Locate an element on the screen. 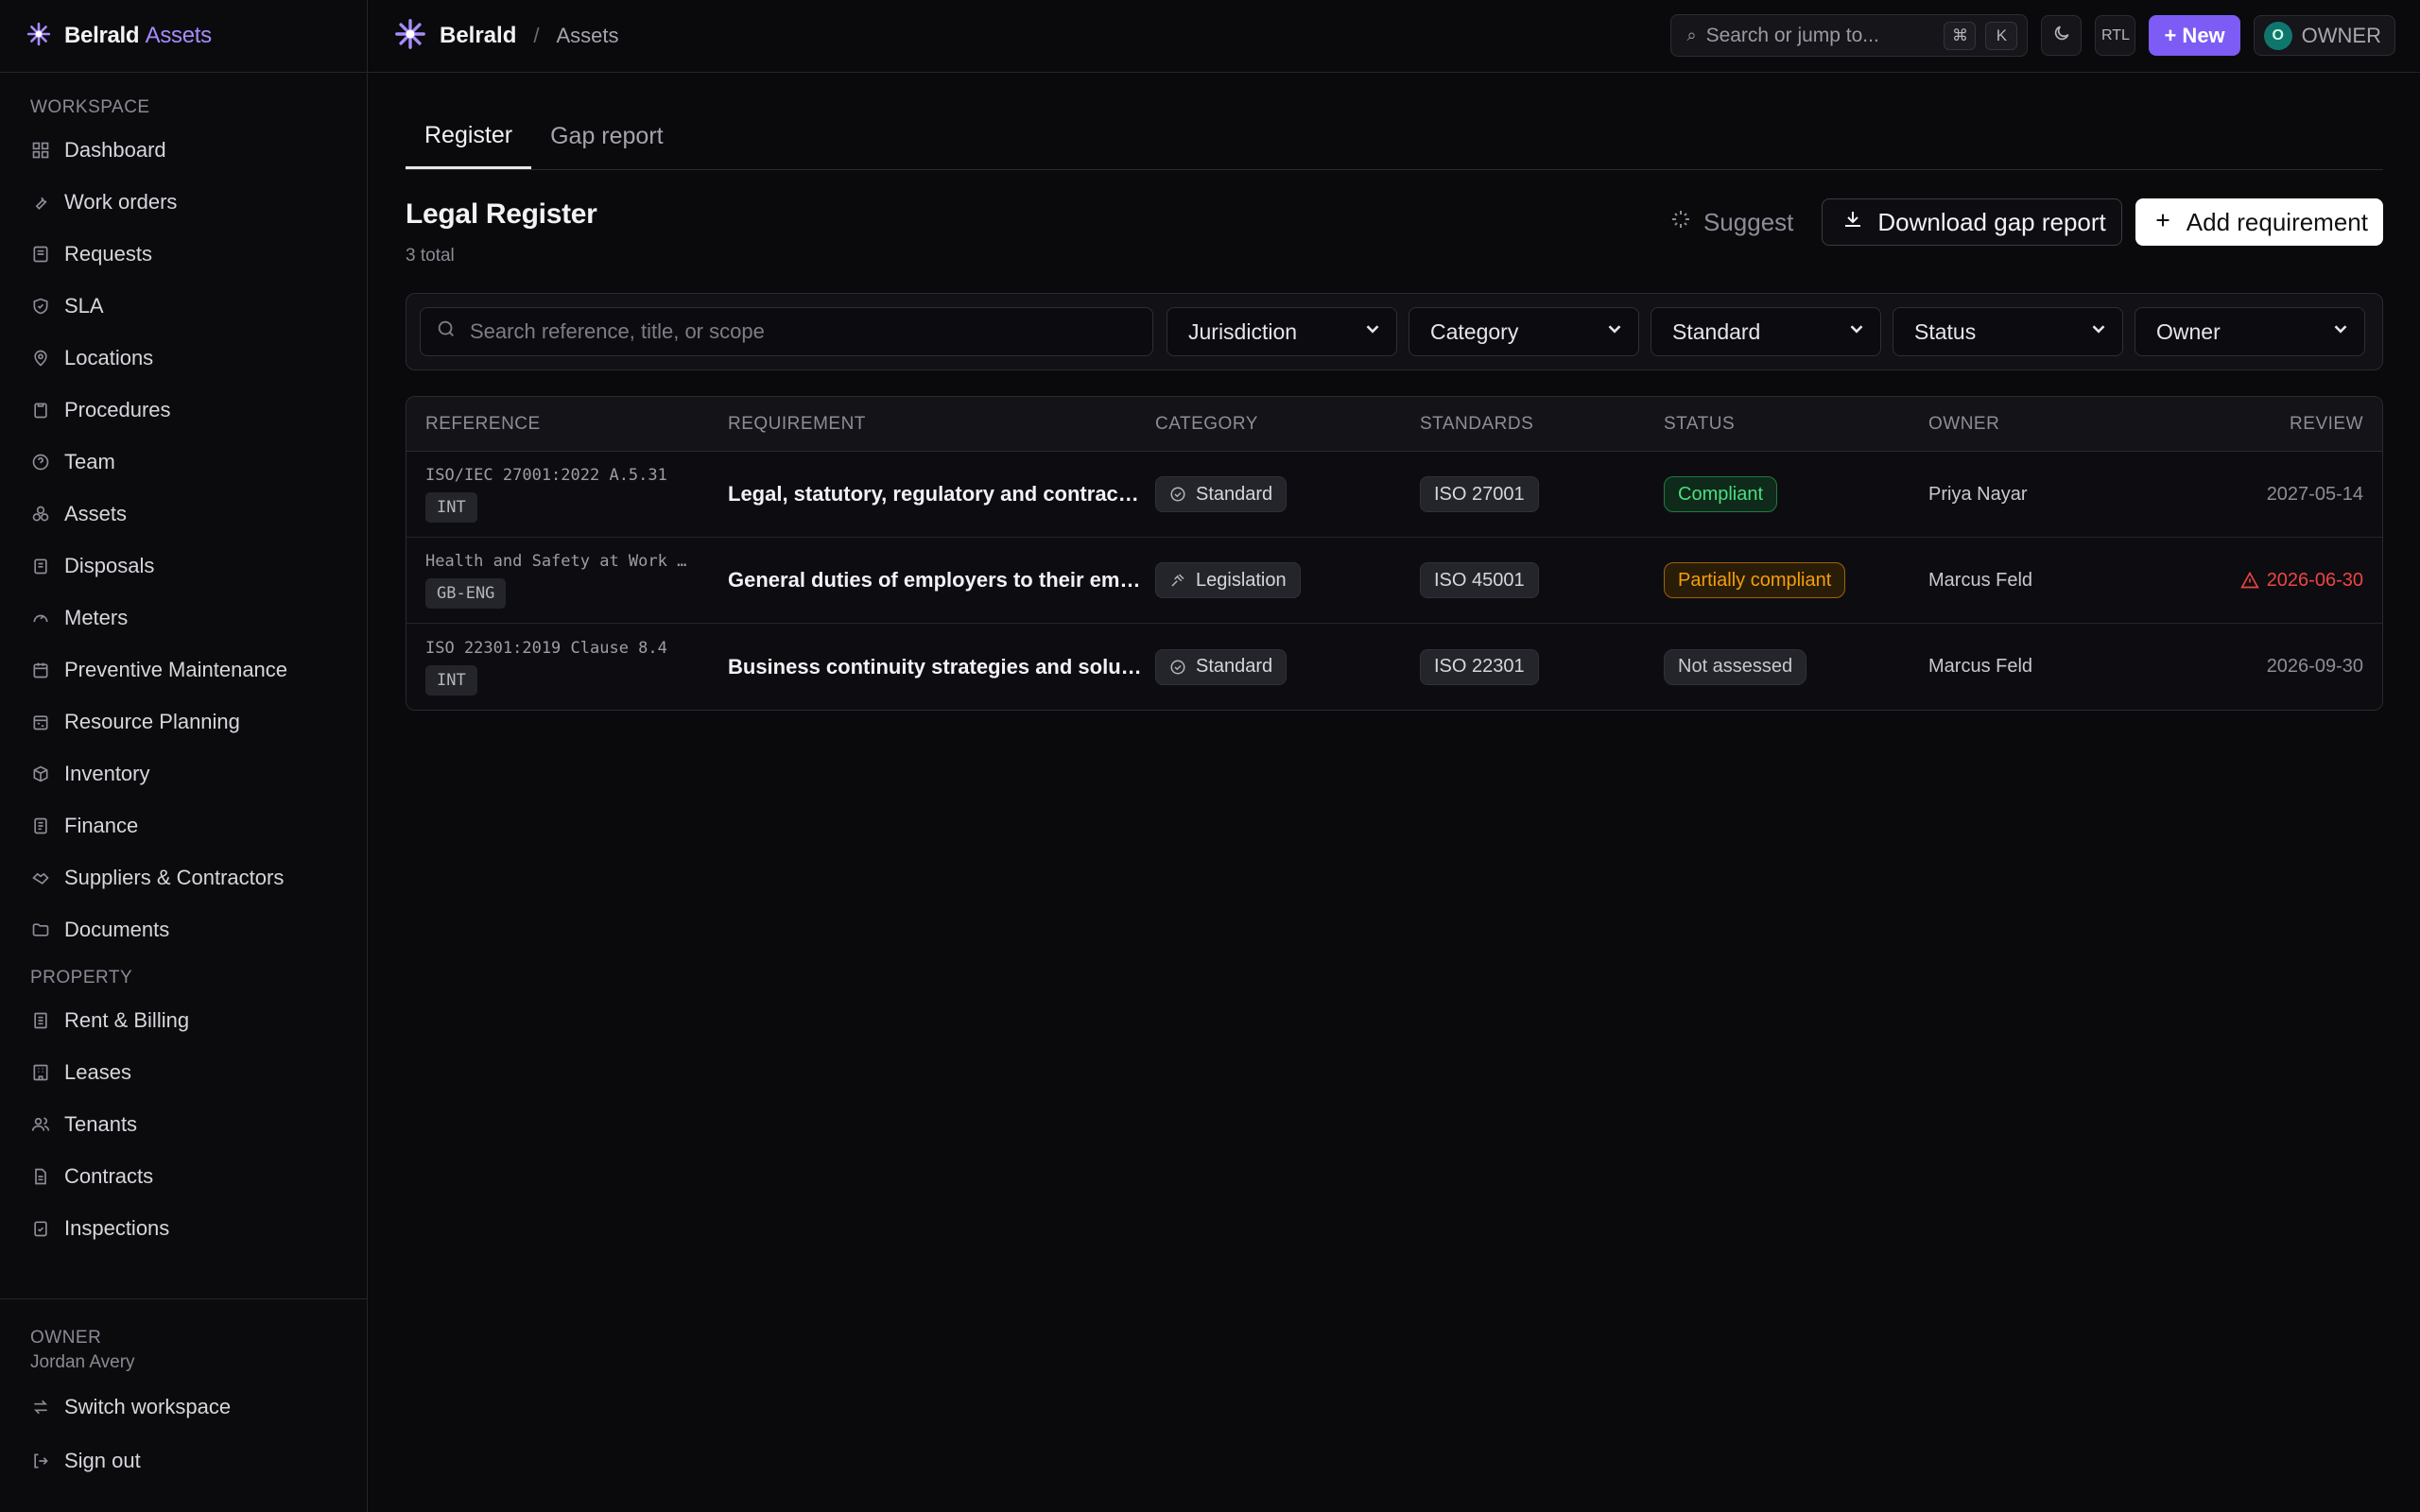 The width and height of the screenshot is (2420, 1512). add-requirement-label: Add requirement is located at coordinates (2277, 221).